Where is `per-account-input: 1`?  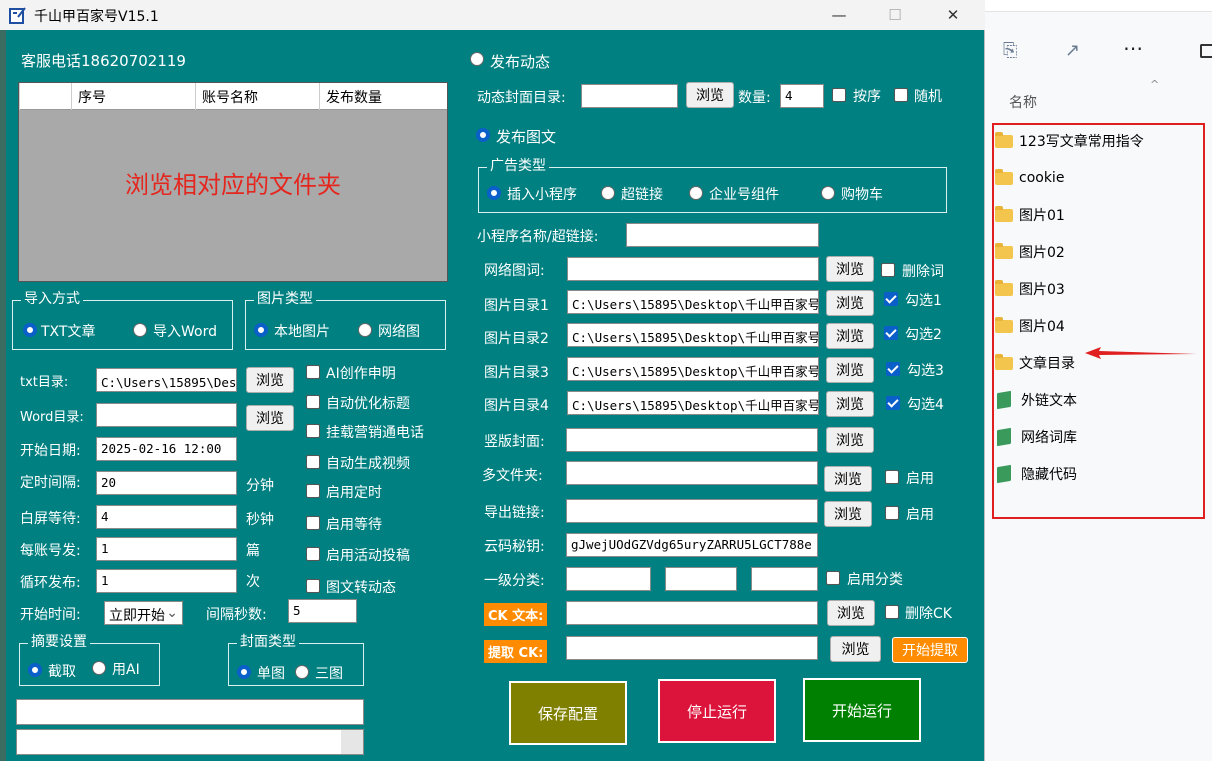
per-account-input: 1 is located at coordinates (166, 549).